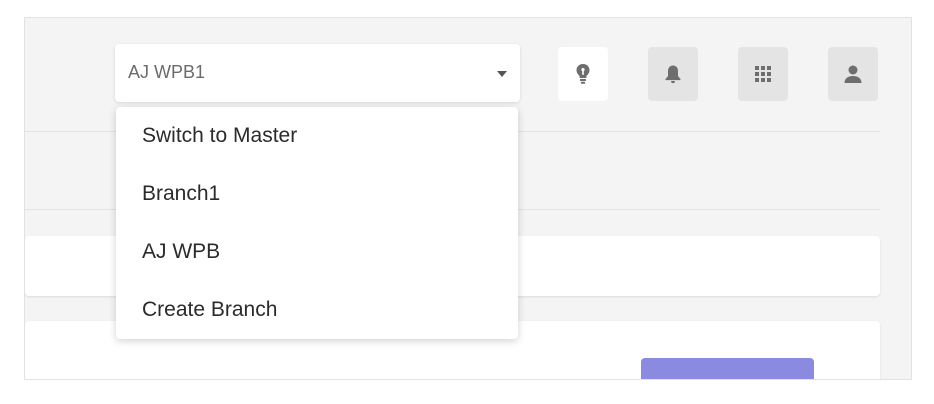 Image resolution: width=934 pixels, height=404 pixels. I want to click on branch-select: AJ WPB1, so click(317, 73).